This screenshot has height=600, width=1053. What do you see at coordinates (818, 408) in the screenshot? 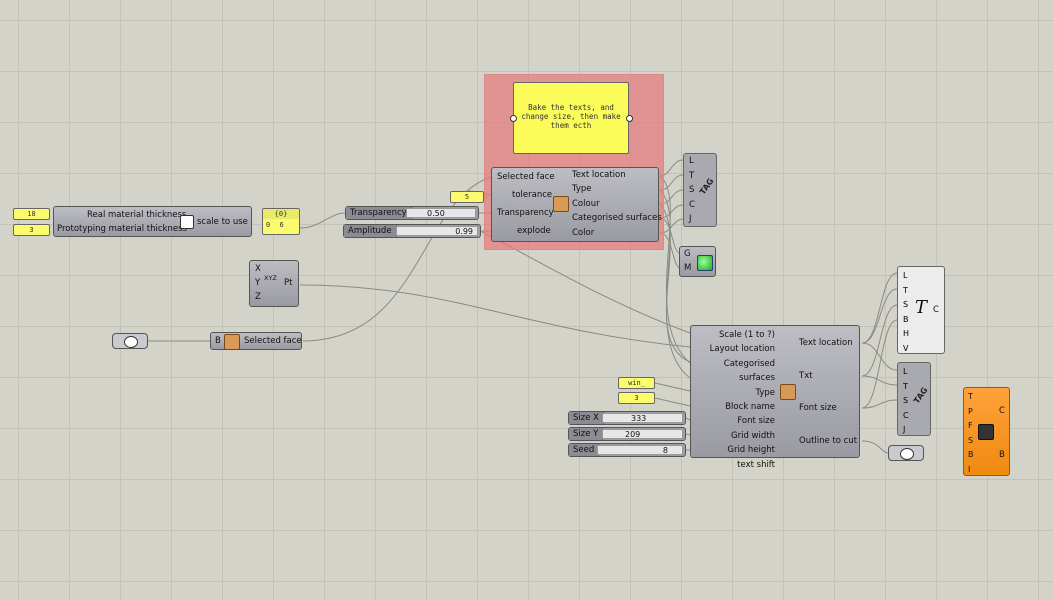
I see `output-font-size: Font size` at bounding box center [818, 408].